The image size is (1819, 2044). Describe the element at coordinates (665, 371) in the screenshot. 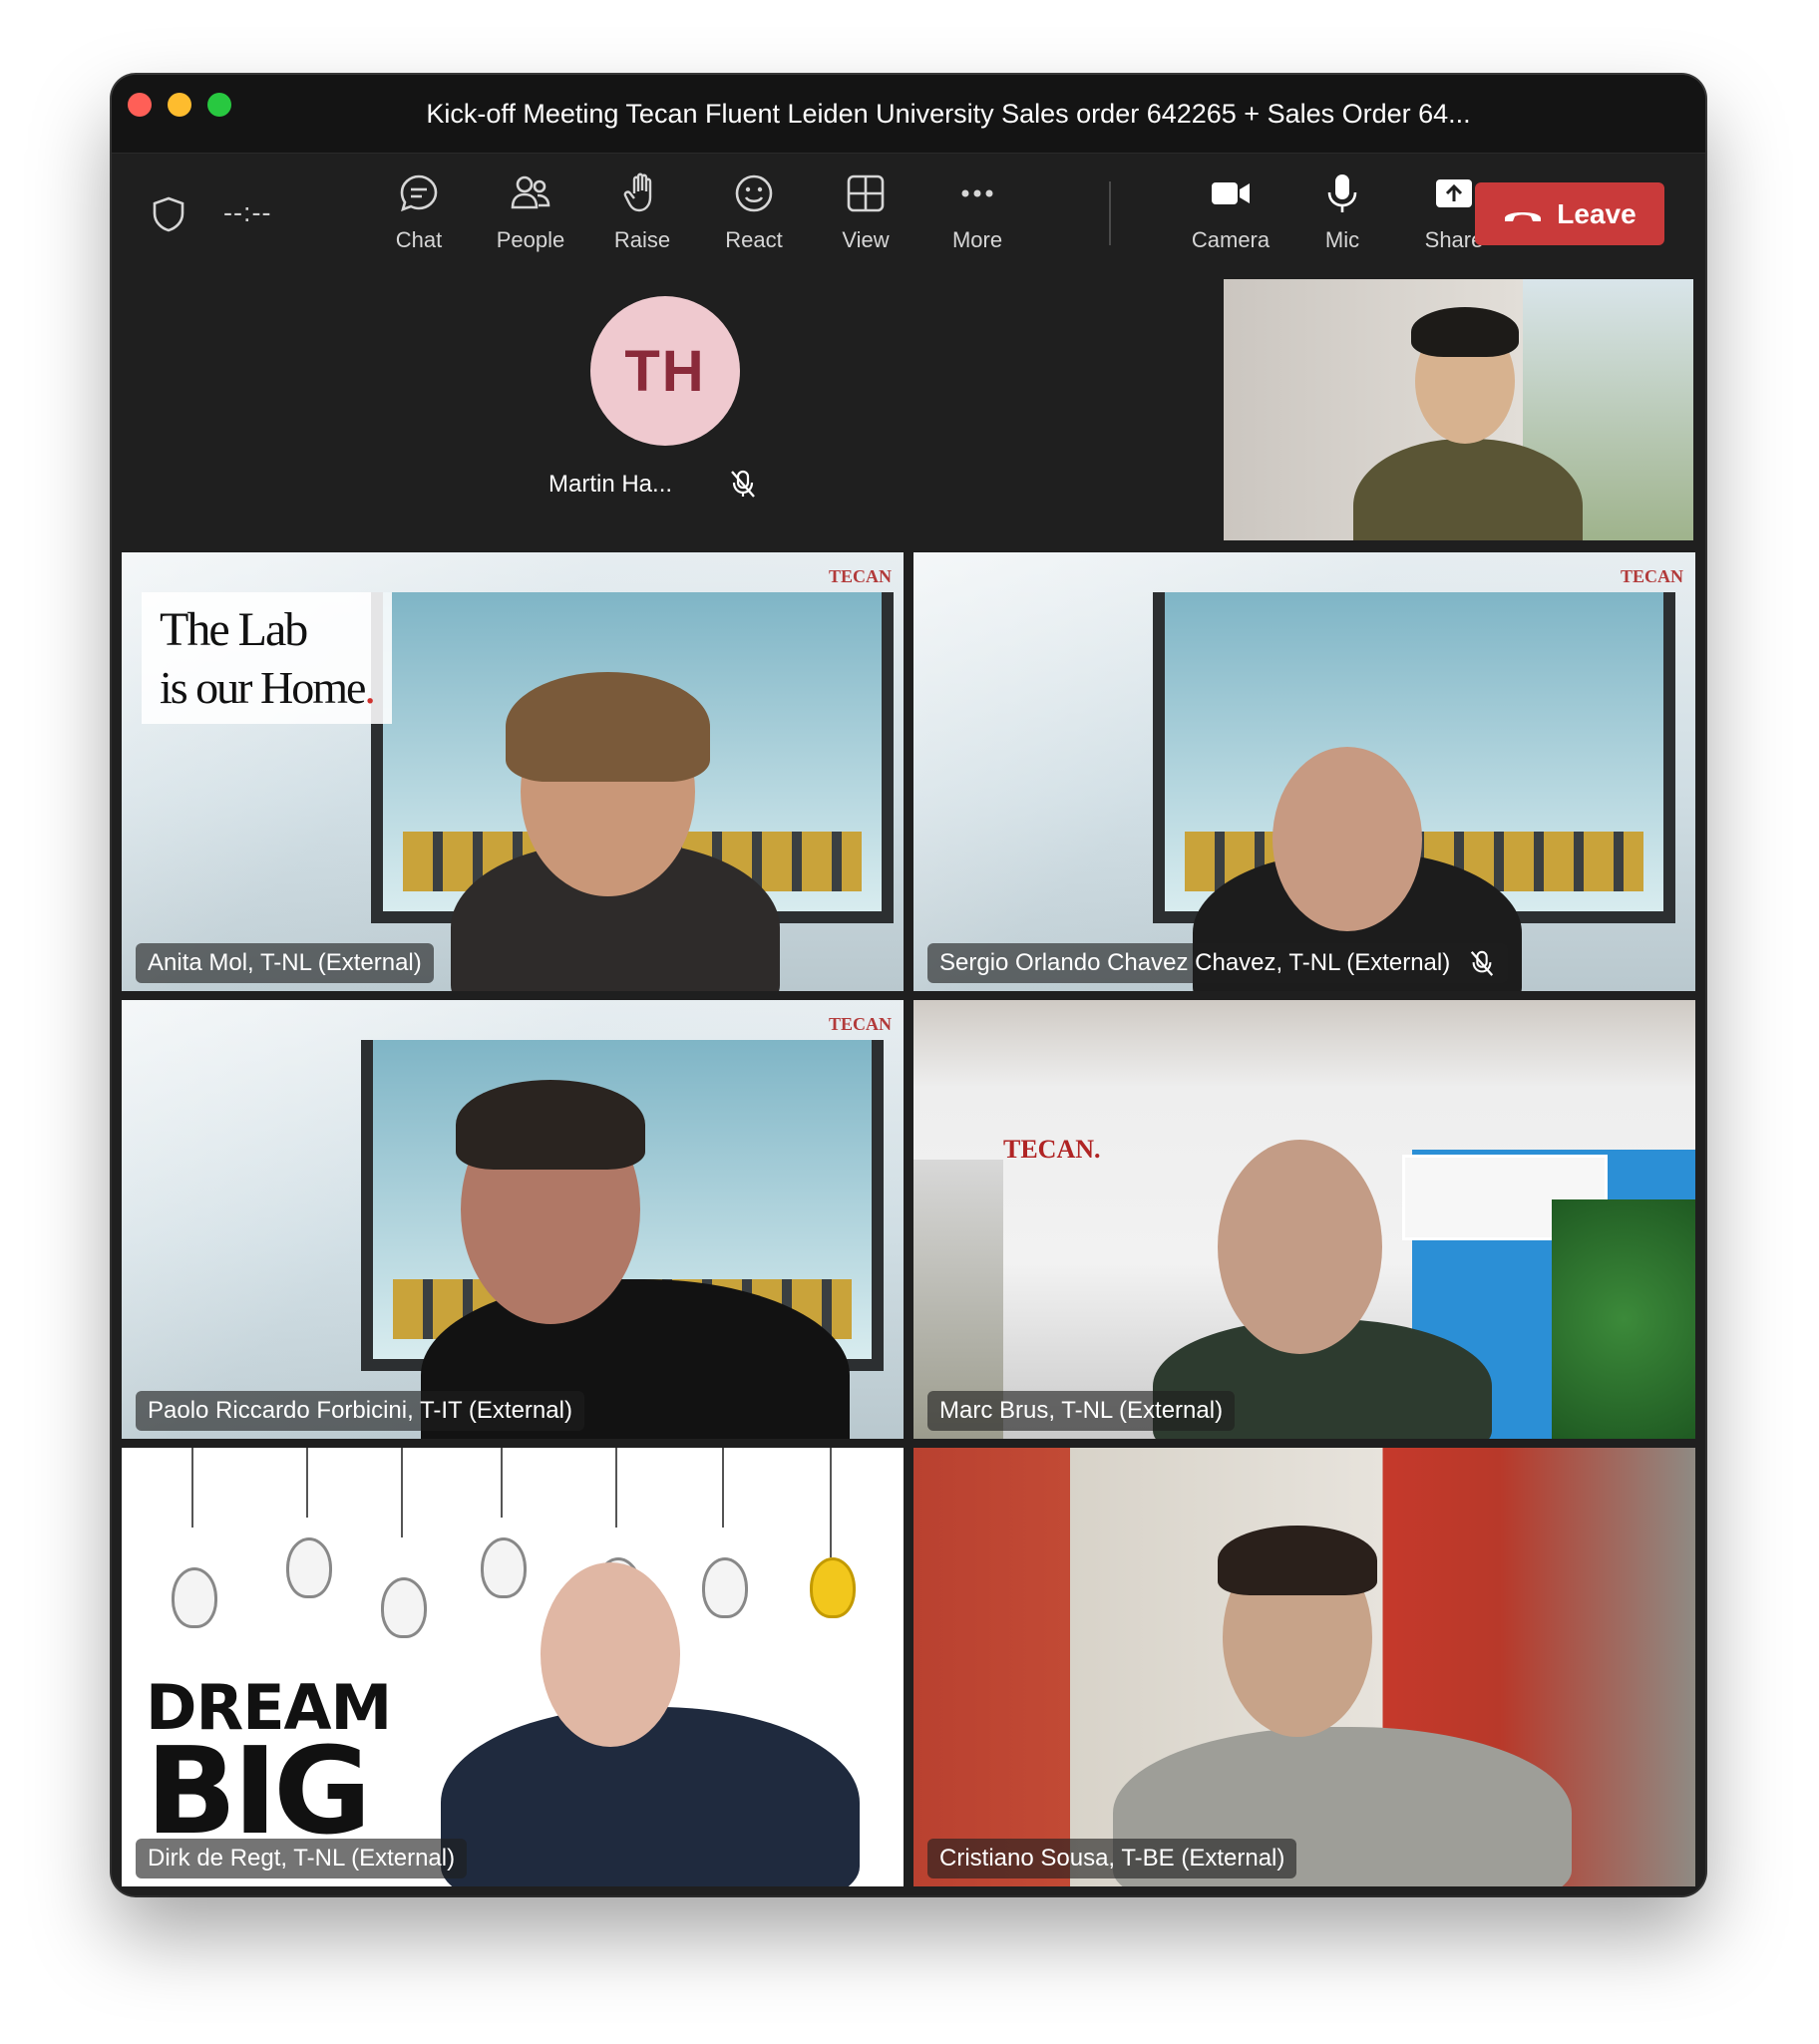

I see `avatar: TH` at that location.